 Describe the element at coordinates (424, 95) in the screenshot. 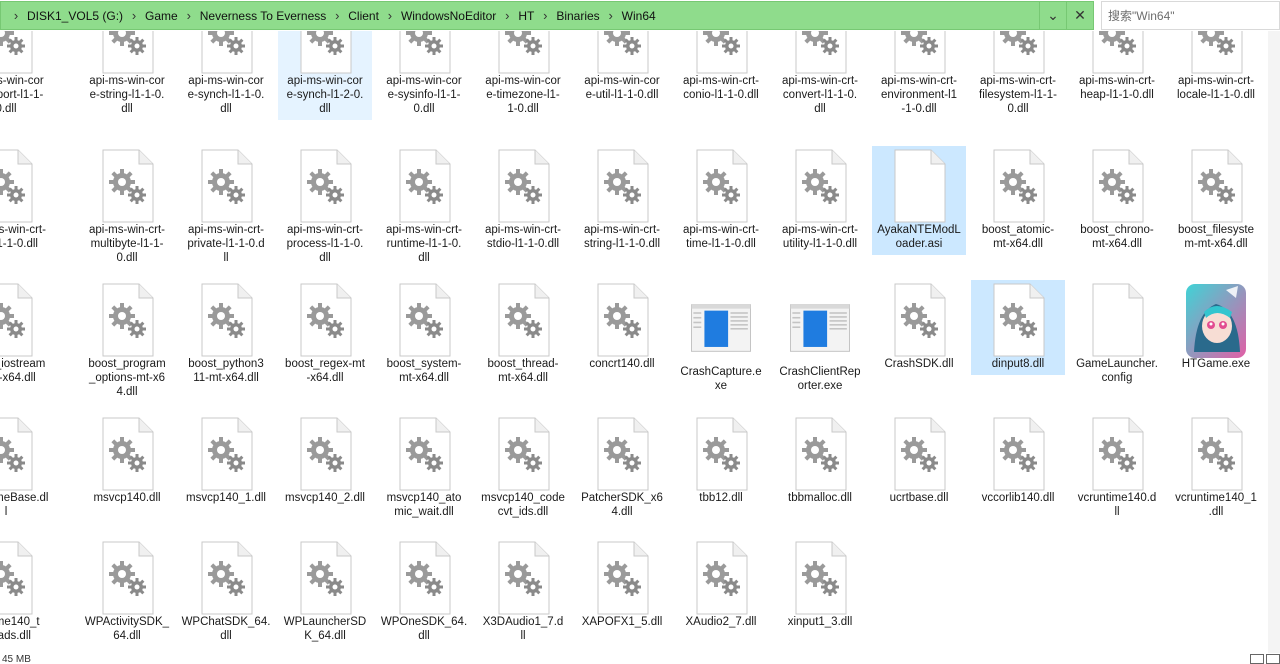

I see `file-name: api-ms-win-cor e-sysinfo-l1-1- 0.dll` at that location.